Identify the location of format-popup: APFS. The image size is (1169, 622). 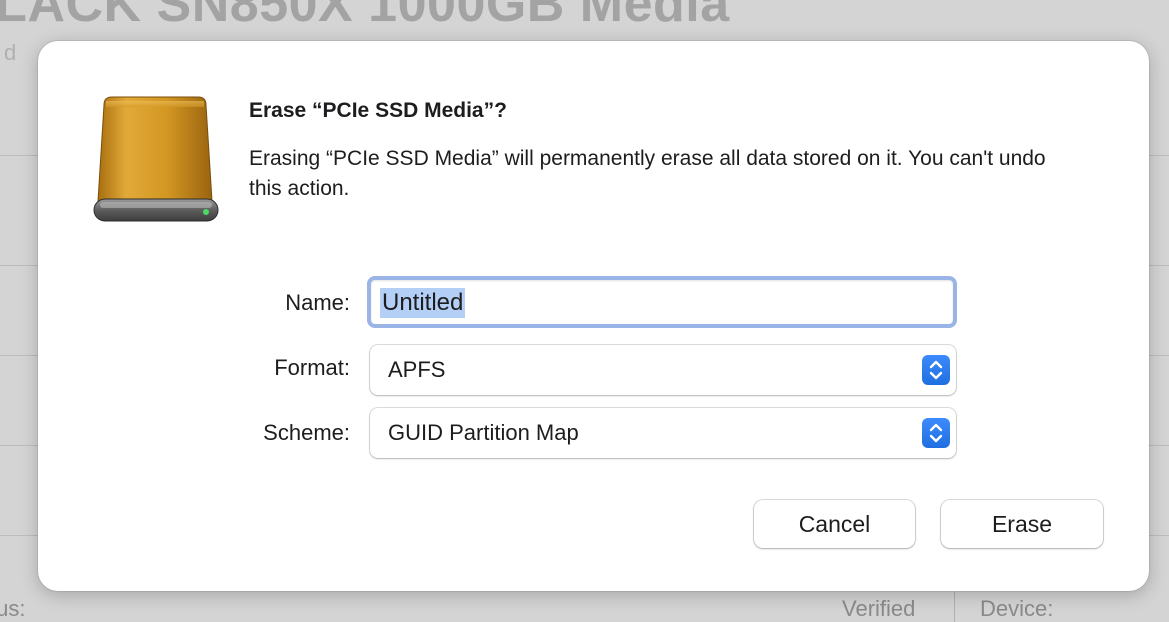
(663, 370).